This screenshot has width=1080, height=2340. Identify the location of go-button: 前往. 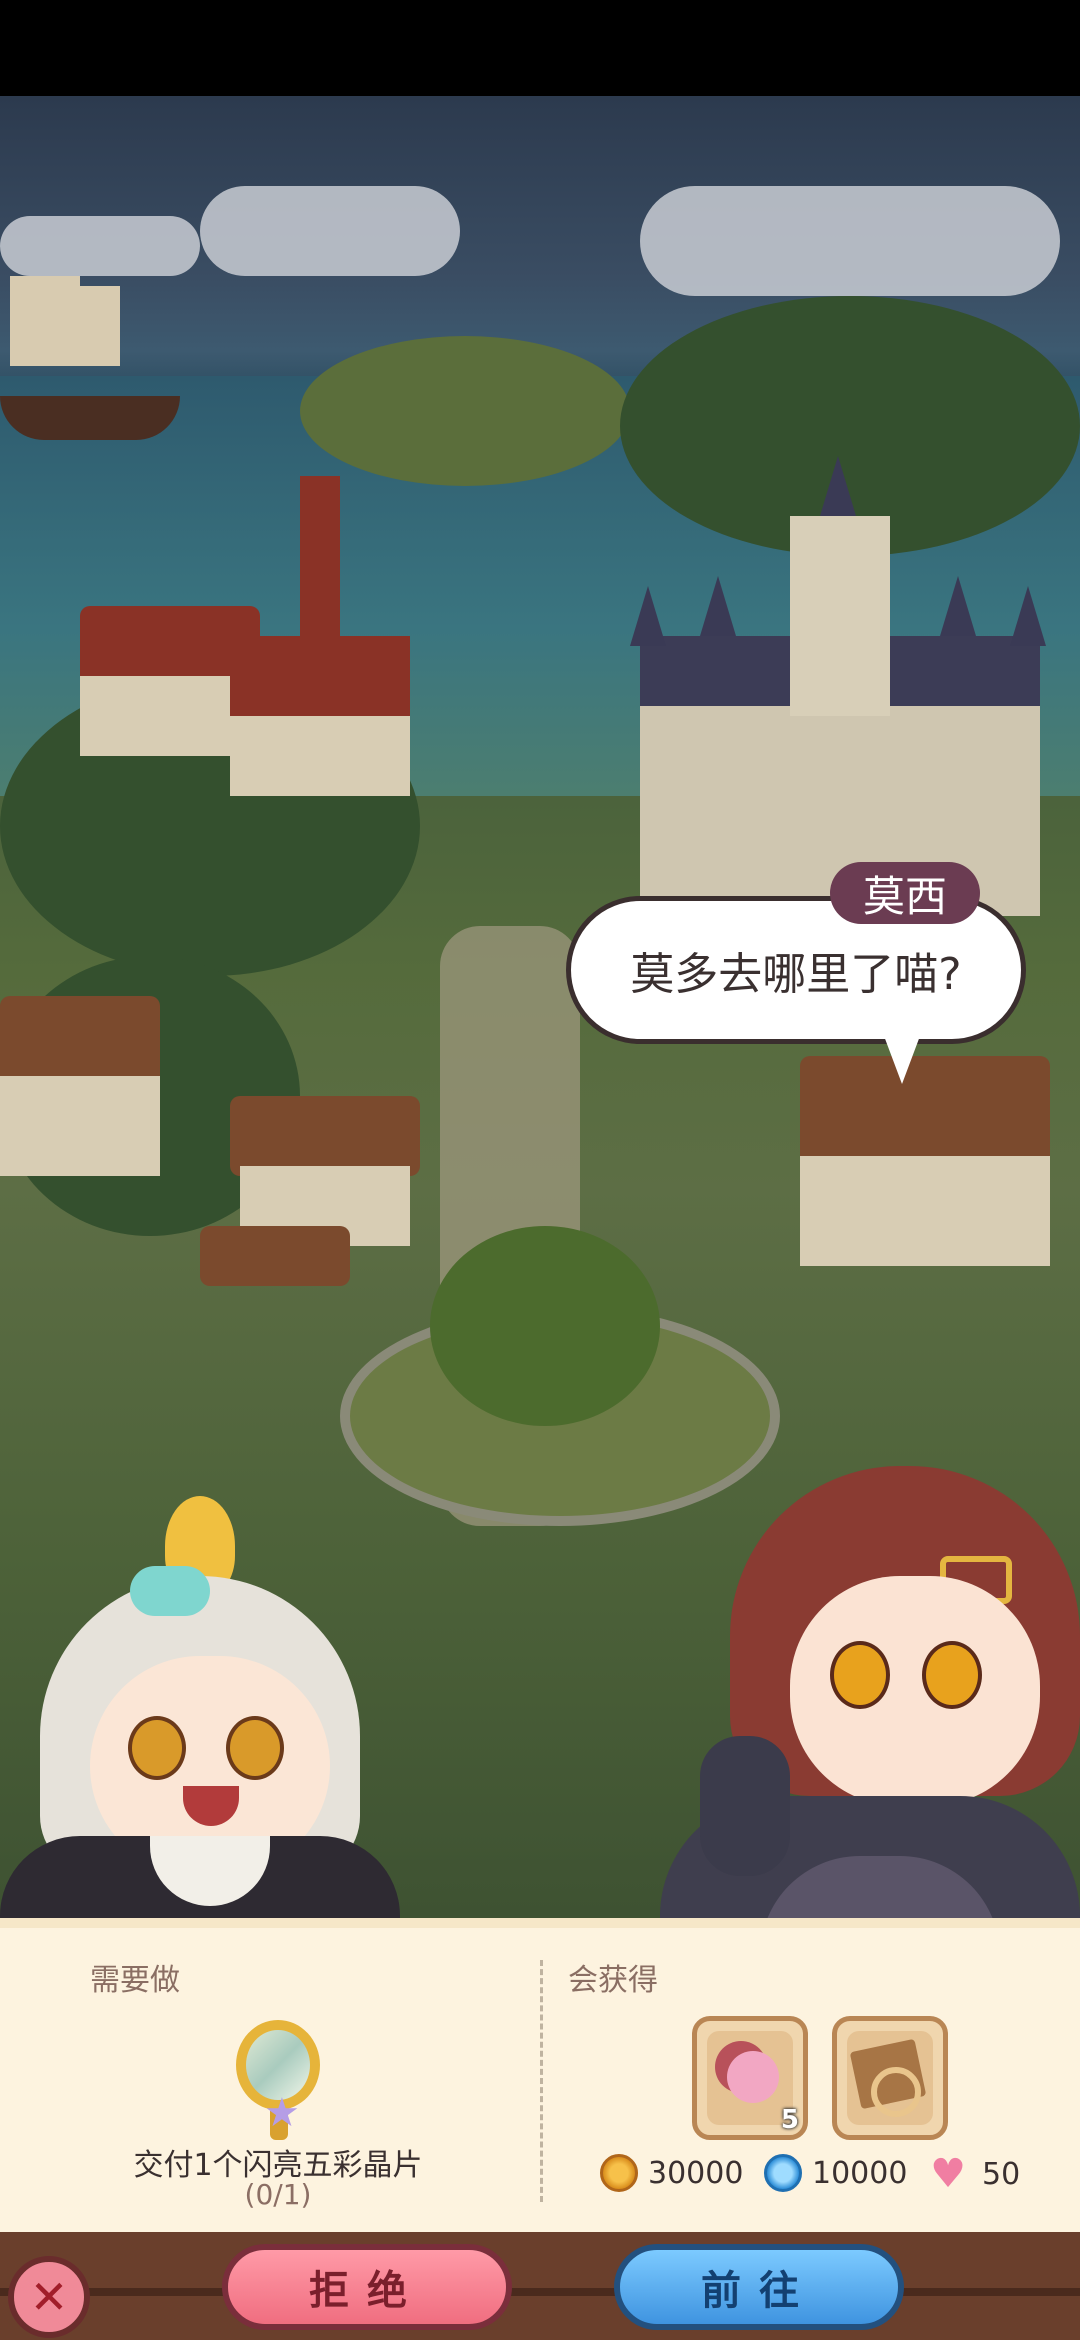
(759, 2287).